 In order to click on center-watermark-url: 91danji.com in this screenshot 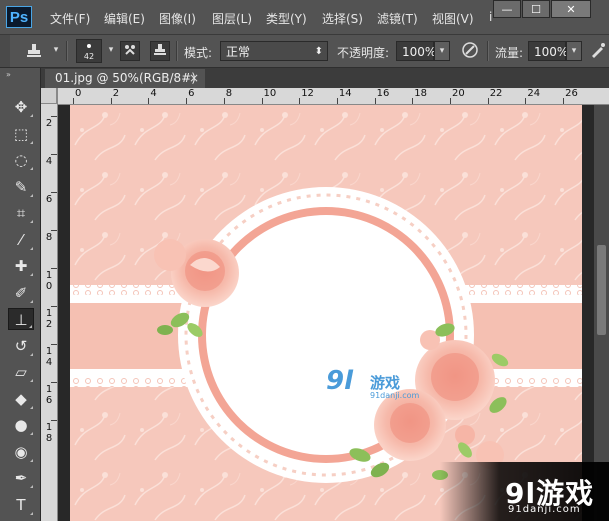, I will do `click(395, 395)`.